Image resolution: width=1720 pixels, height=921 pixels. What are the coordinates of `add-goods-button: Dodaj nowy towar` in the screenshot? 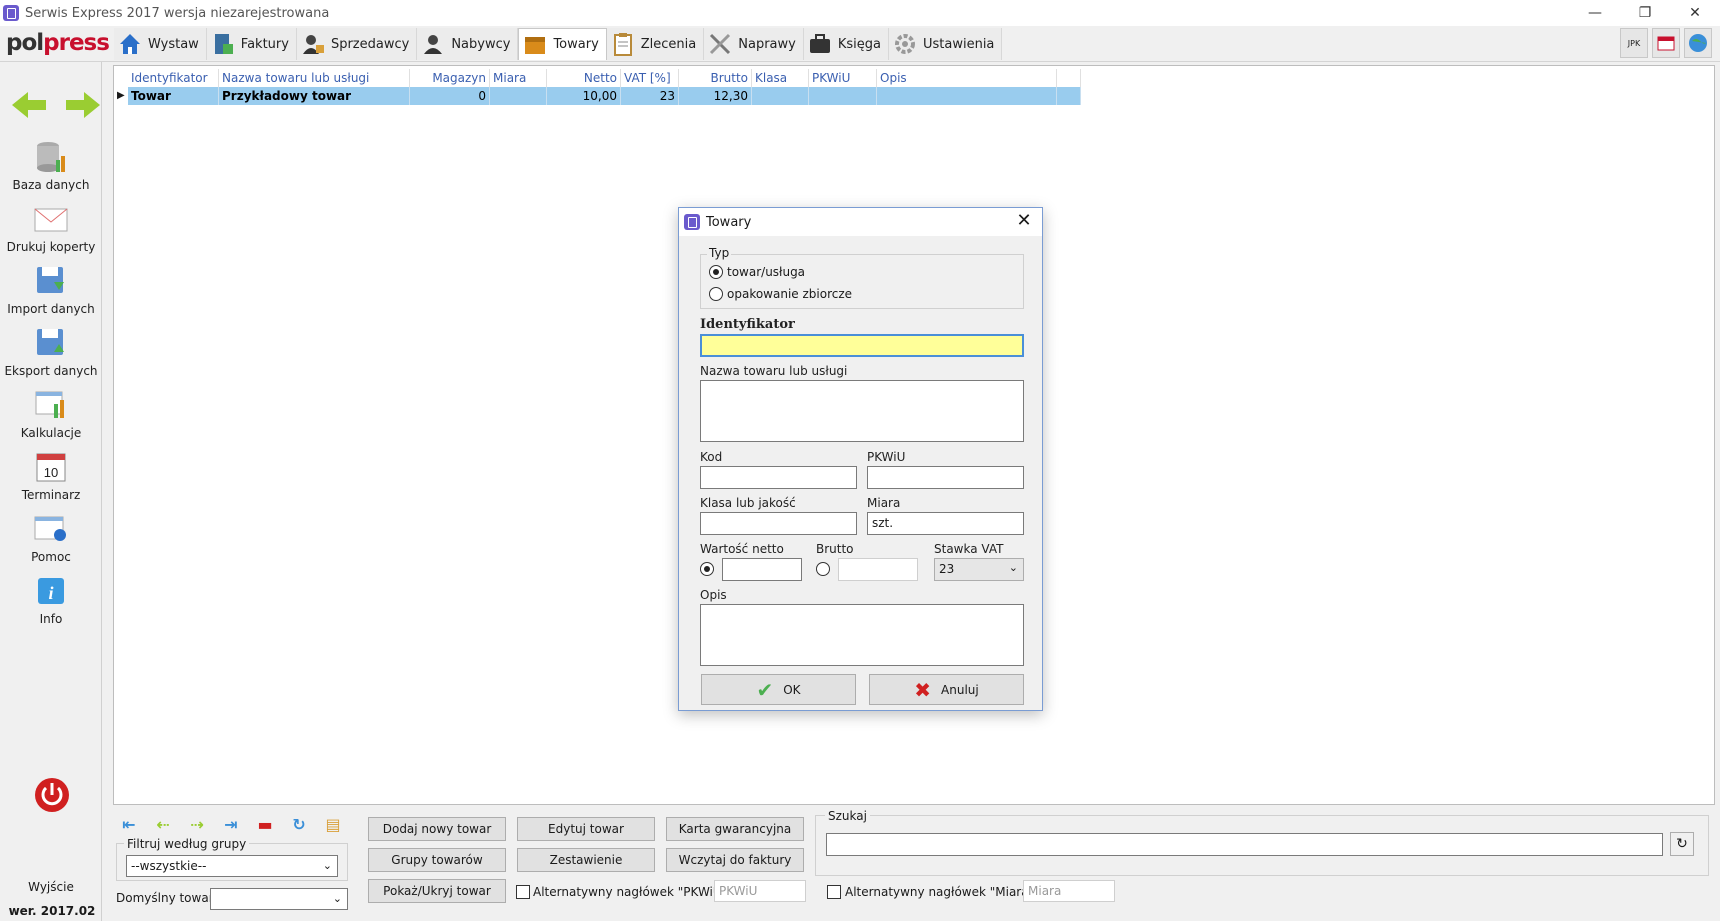 It's located at (437, 829).